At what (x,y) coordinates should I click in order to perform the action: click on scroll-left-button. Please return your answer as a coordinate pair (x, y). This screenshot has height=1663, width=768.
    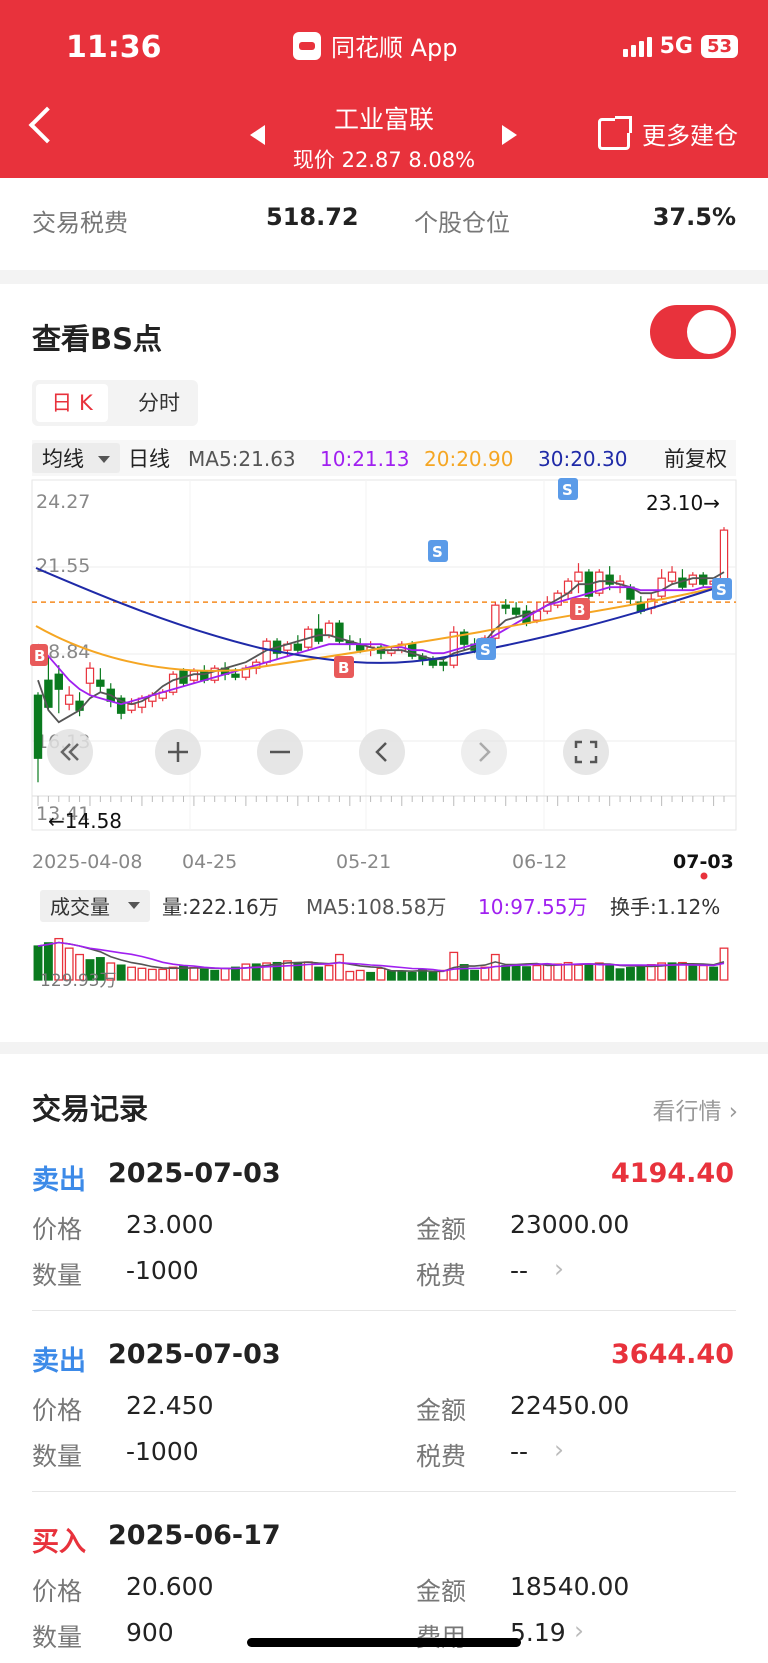
    Looking at the image, I should click on (382, 752).